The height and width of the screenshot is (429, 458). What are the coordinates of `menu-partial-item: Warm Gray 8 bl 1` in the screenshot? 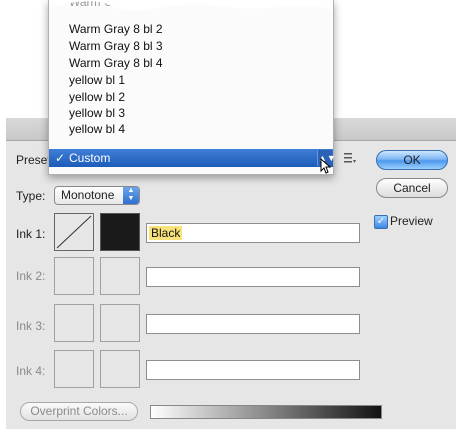 It's located at (191, 7).